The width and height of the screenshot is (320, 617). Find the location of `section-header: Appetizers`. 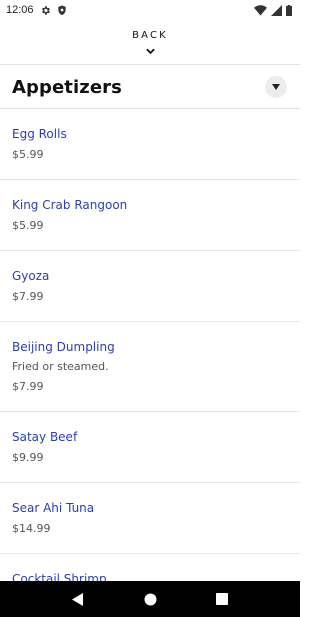

section-header: Appetizers is located at coordinates (150, 87).